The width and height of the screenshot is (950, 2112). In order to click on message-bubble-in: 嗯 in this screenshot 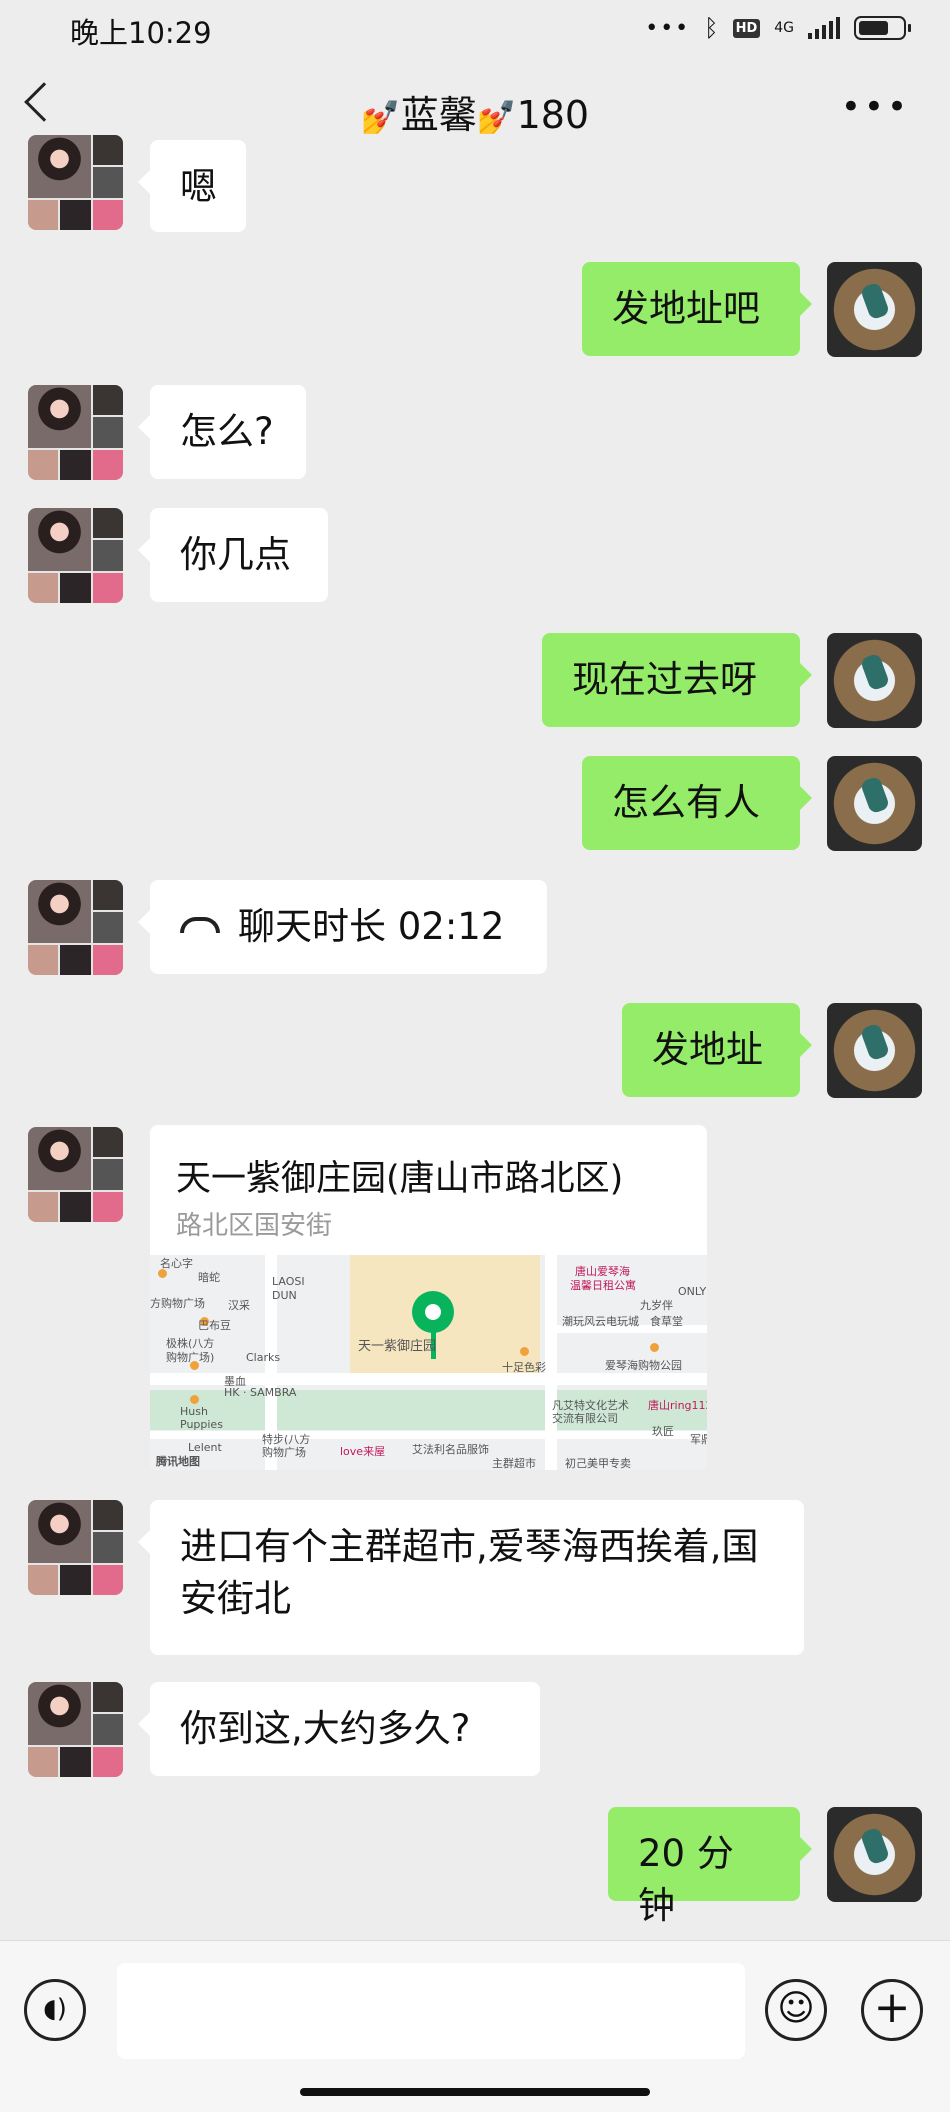, I will do `click(192, 186)`.